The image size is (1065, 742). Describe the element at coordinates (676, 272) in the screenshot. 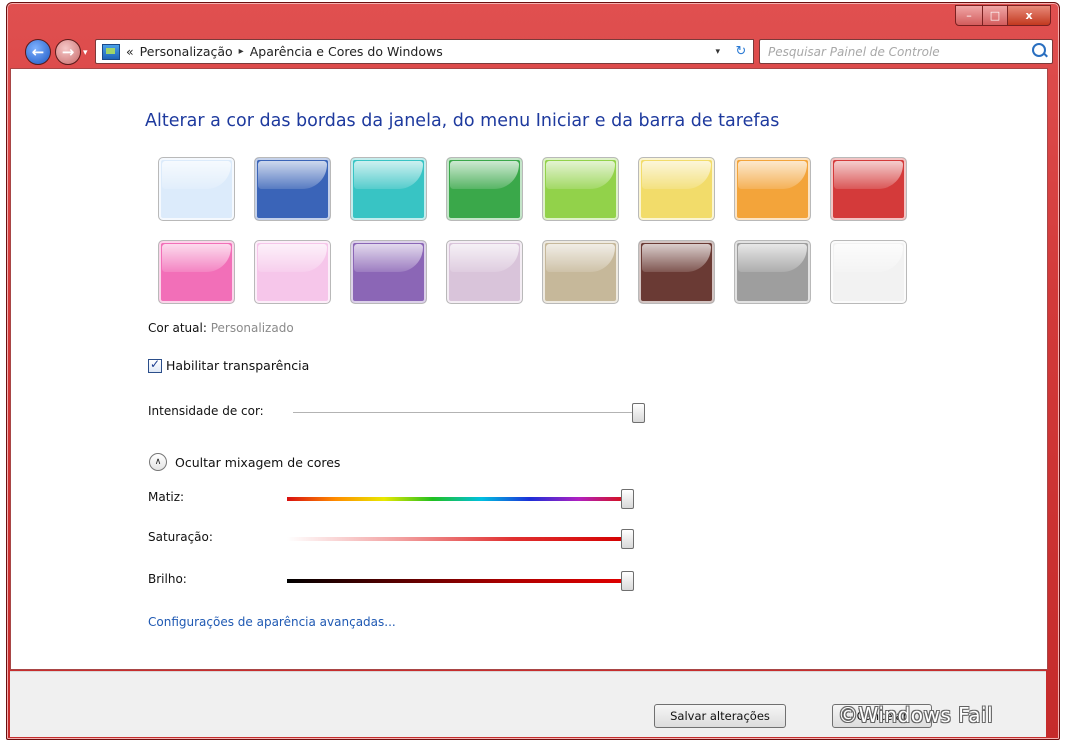

I see `color-swatch-chocolate` at that location.